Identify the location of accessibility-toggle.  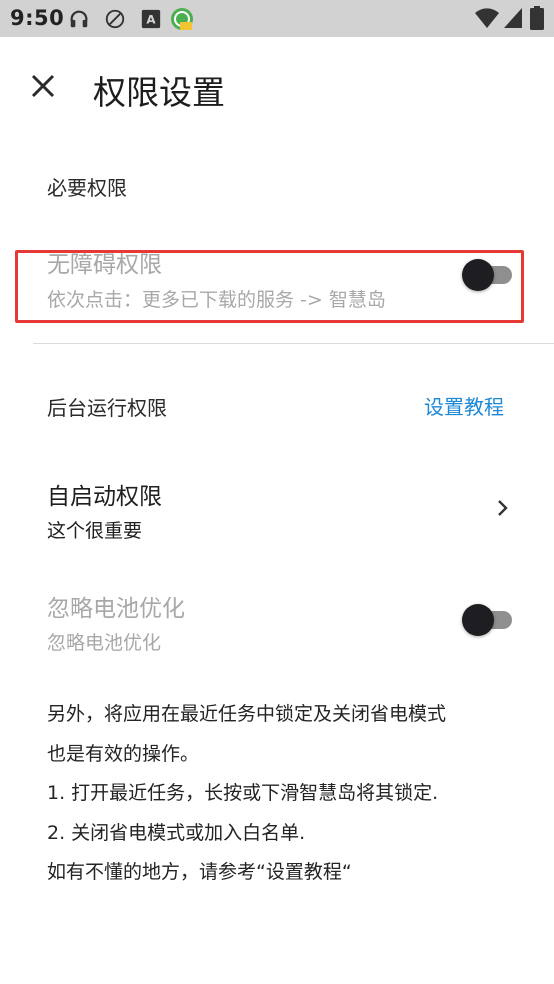
(488, 275).